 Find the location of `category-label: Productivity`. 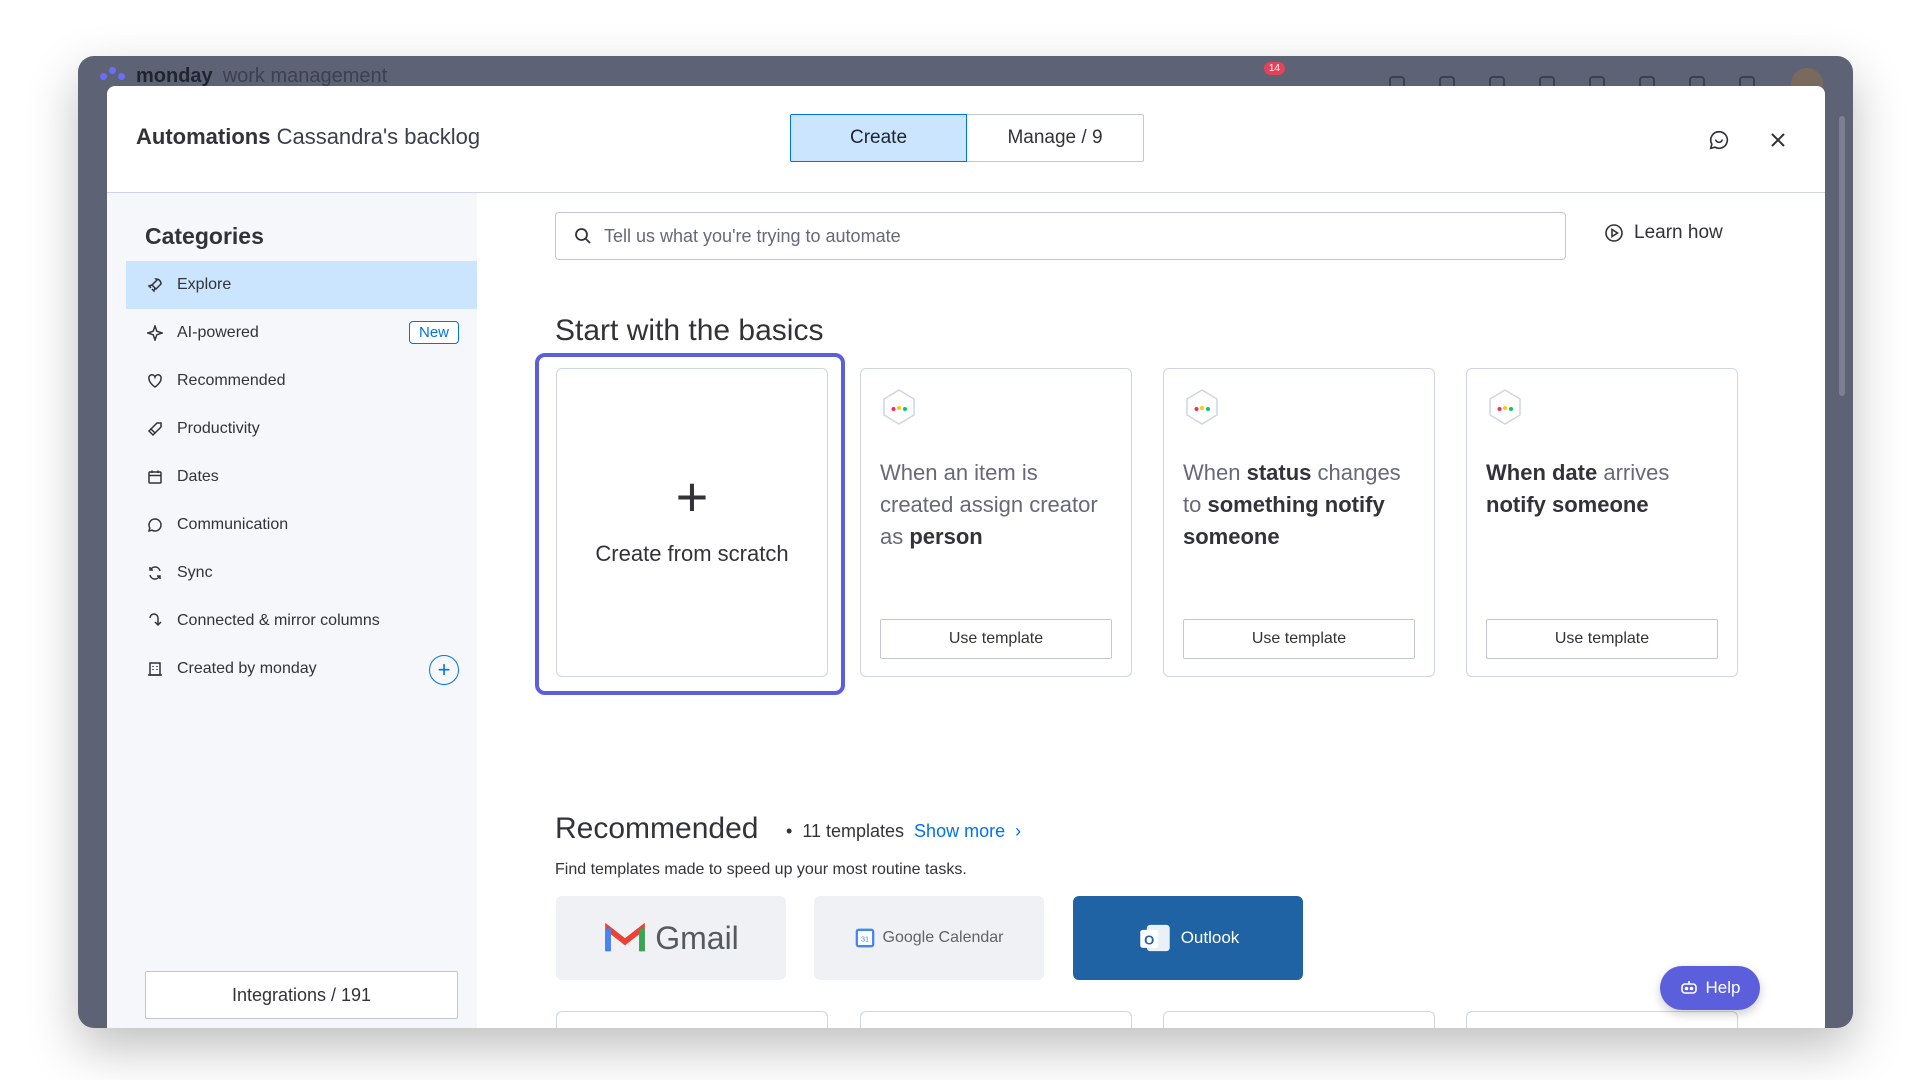

category-label: Productivity is located at coordinates (218, 428).